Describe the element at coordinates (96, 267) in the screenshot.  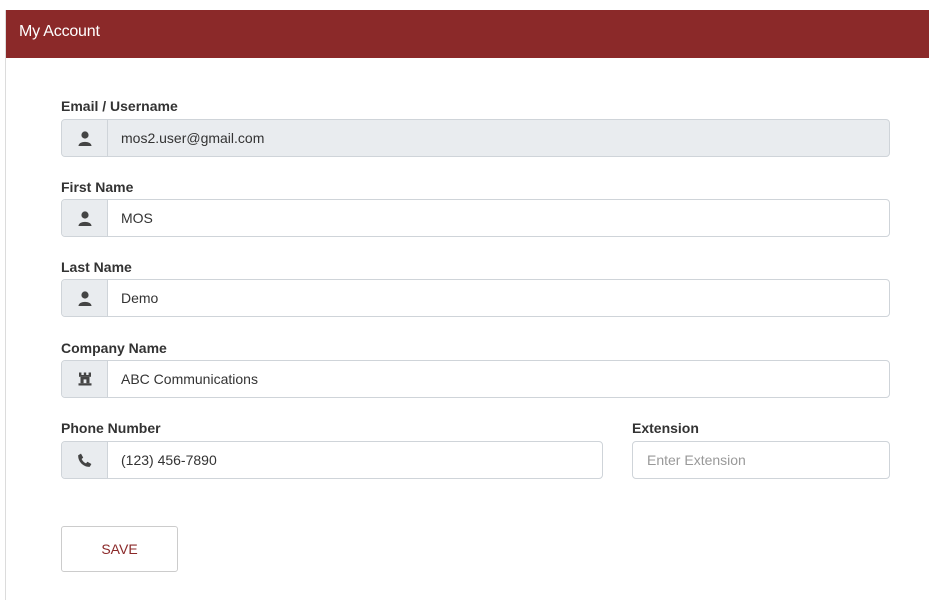
I see `last-name-label: Last Name` at that location.